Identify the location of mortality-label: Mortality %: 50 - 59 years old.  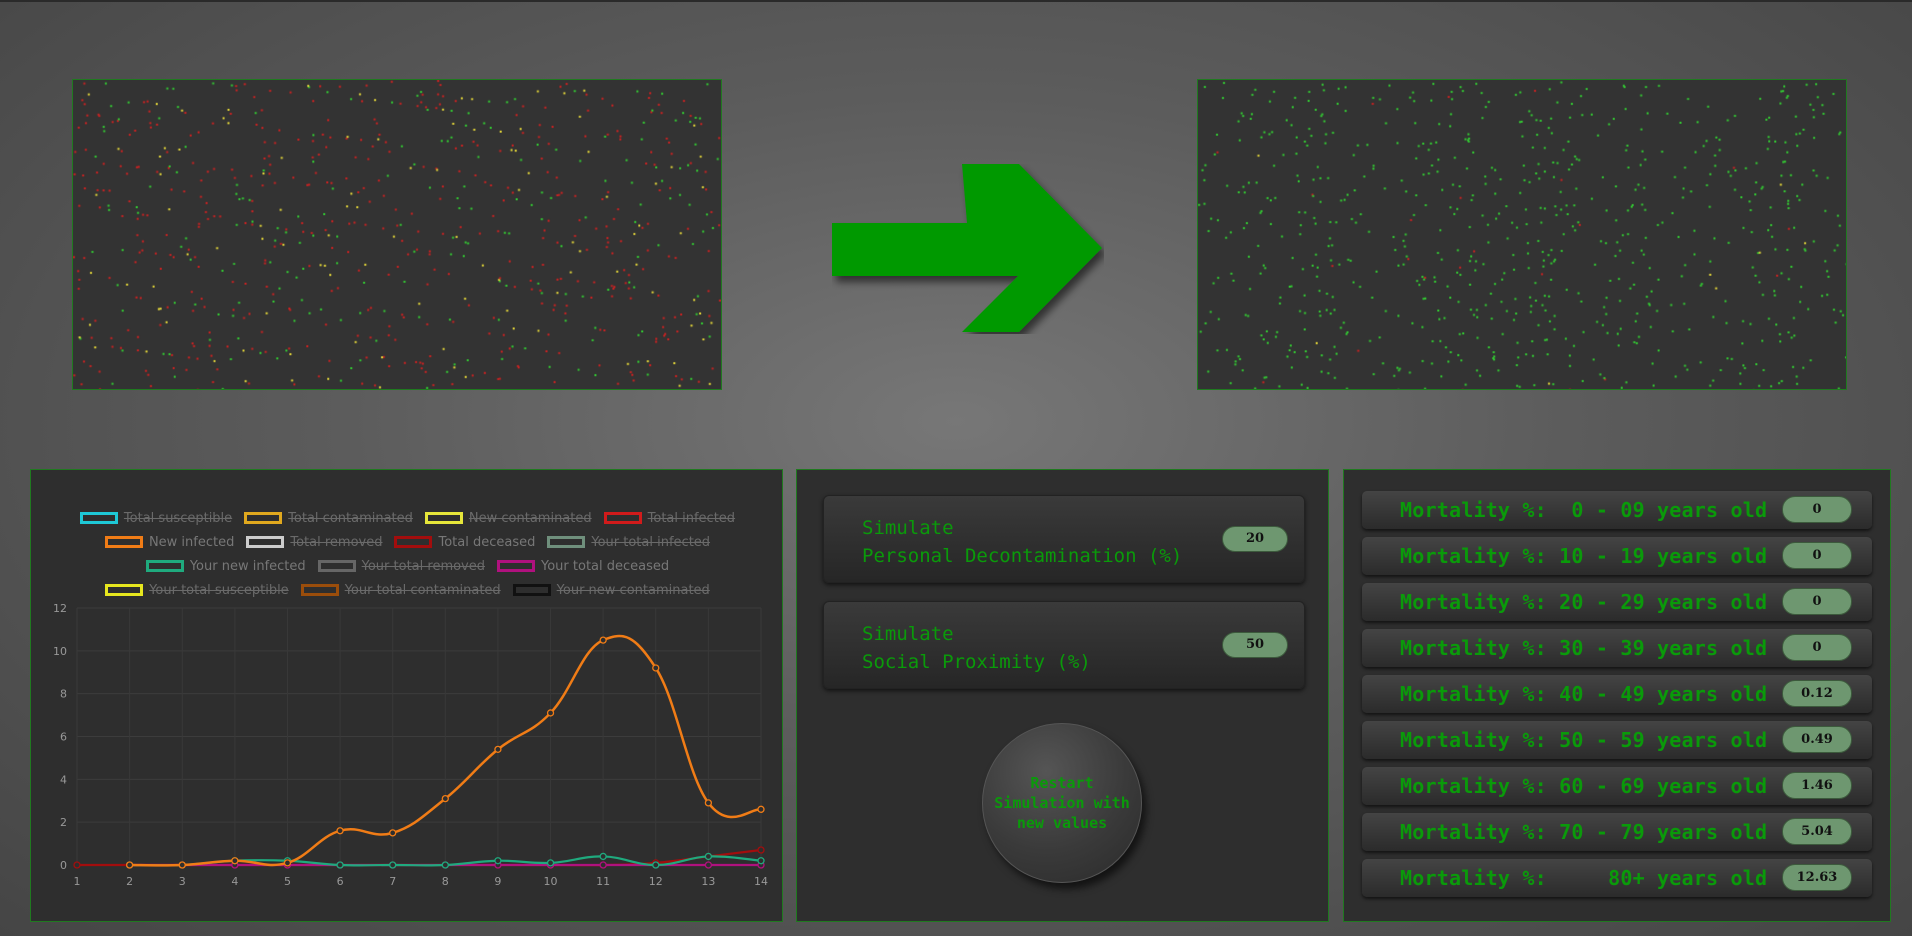
(1584, 740).